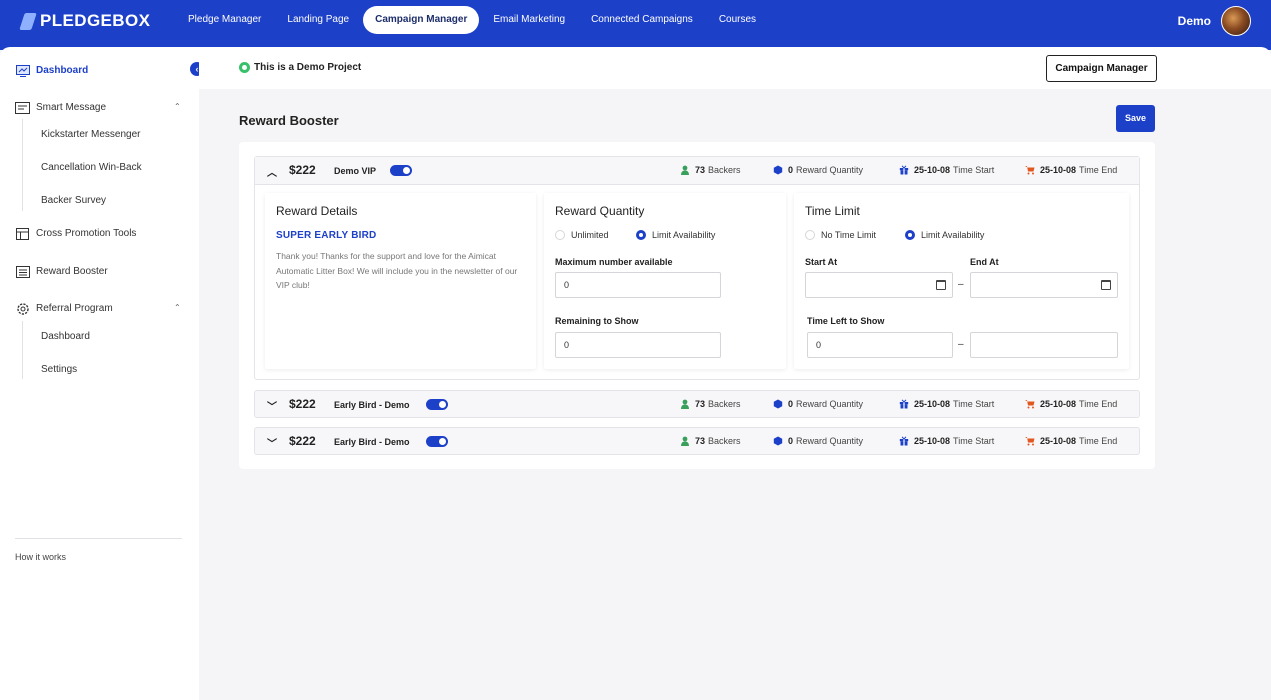 This screenshot has height=700, width=1271. What do you see at coordinates (22, 70) in the screenshot?
I see `dashboard-icon` at bounding box center [22, 70].